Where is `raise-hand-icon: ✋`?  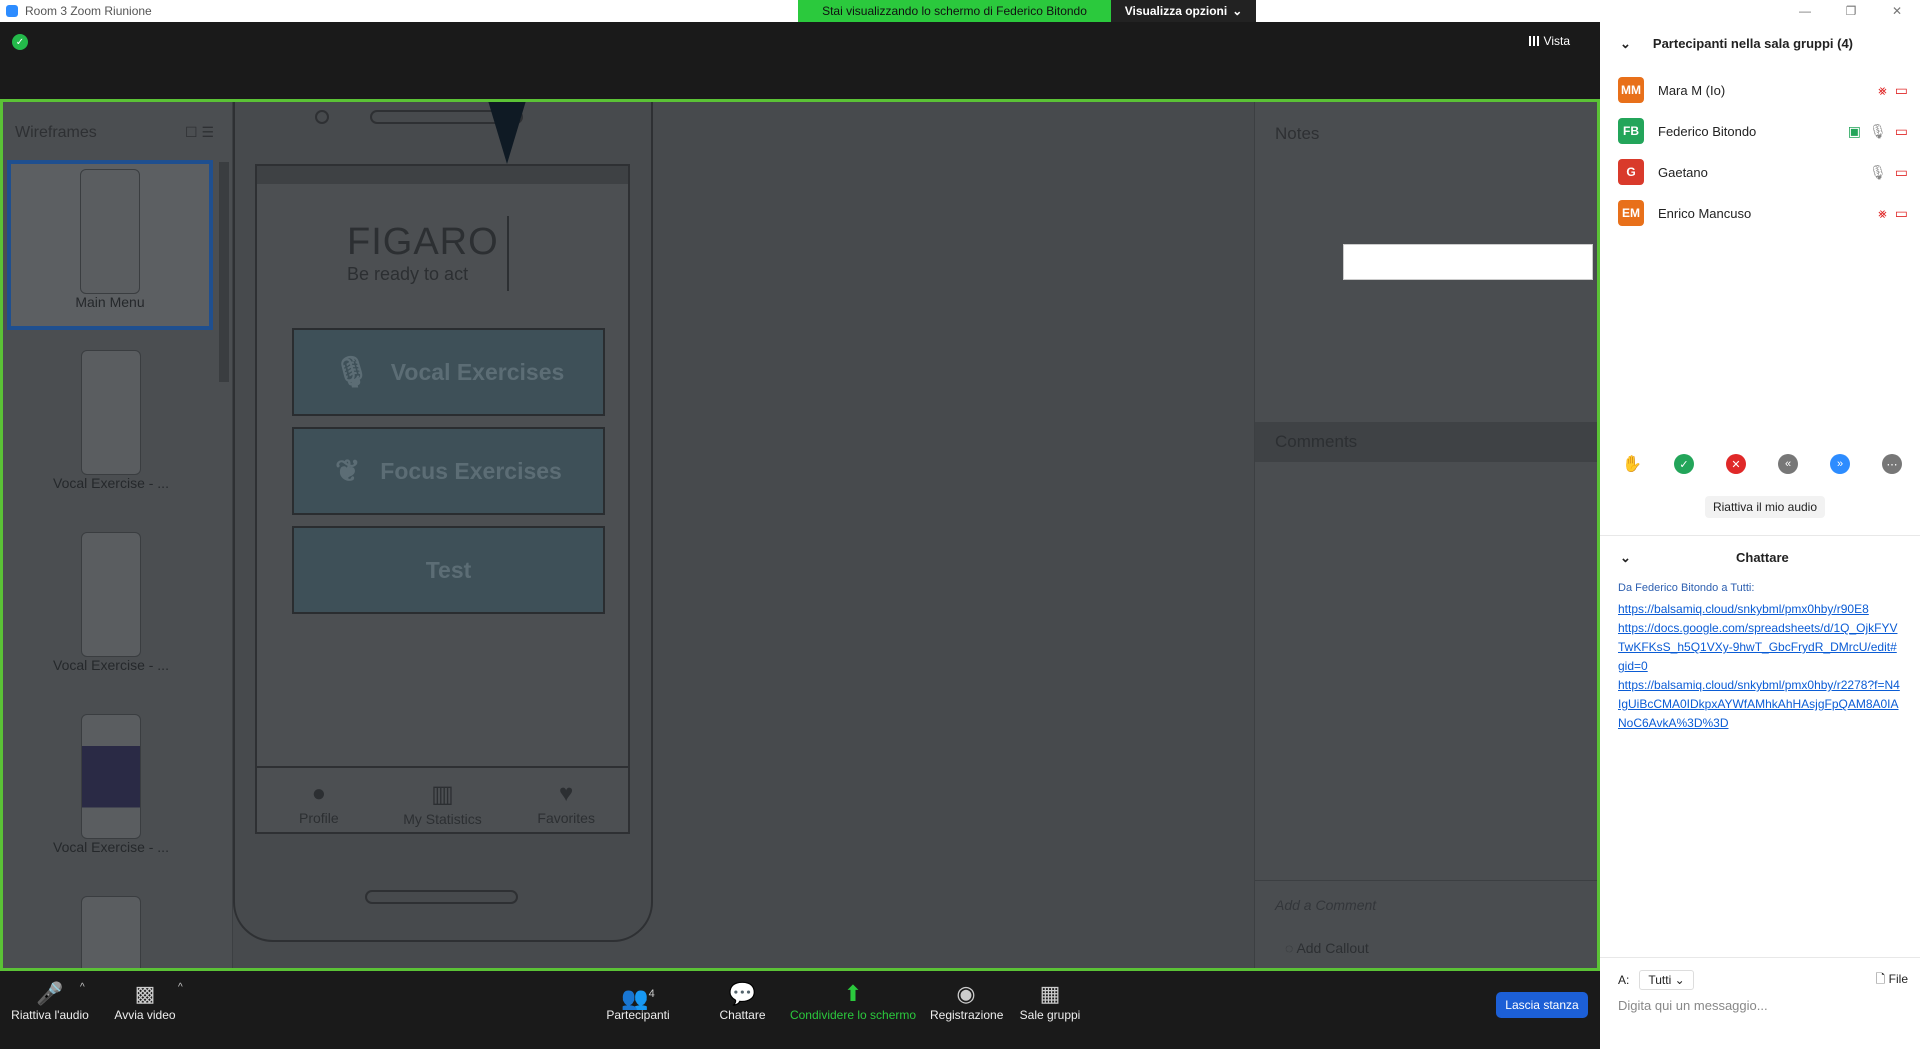
raise-hand-icon: ✋ is located at coordinates (1632, 464).